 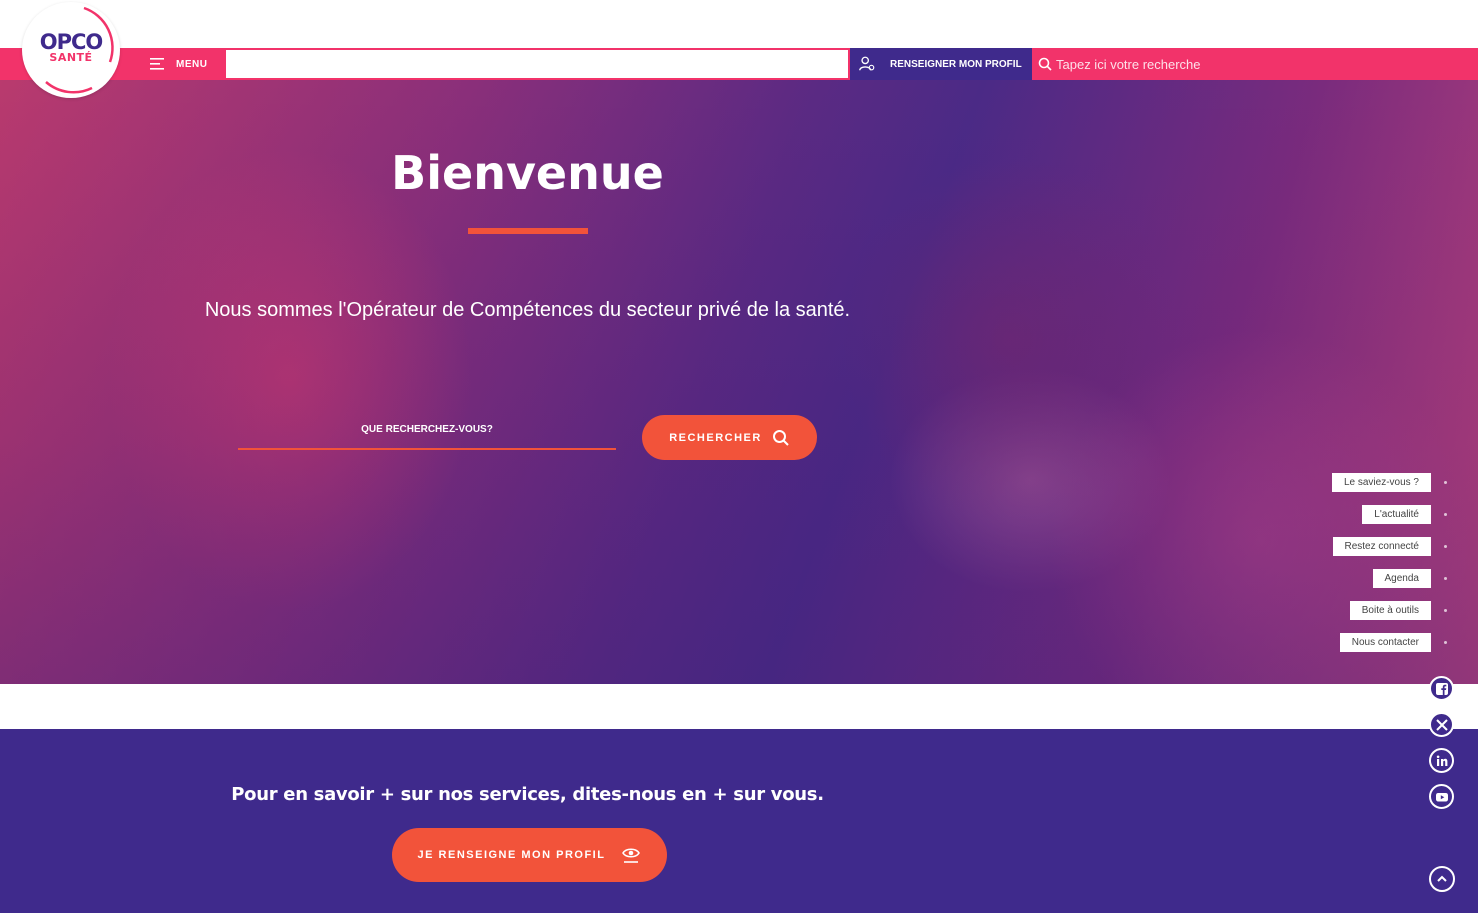 I want to click on quick-link-le-saviez-vous: Le saviez-vous ?, so click(x=1381, y=482).